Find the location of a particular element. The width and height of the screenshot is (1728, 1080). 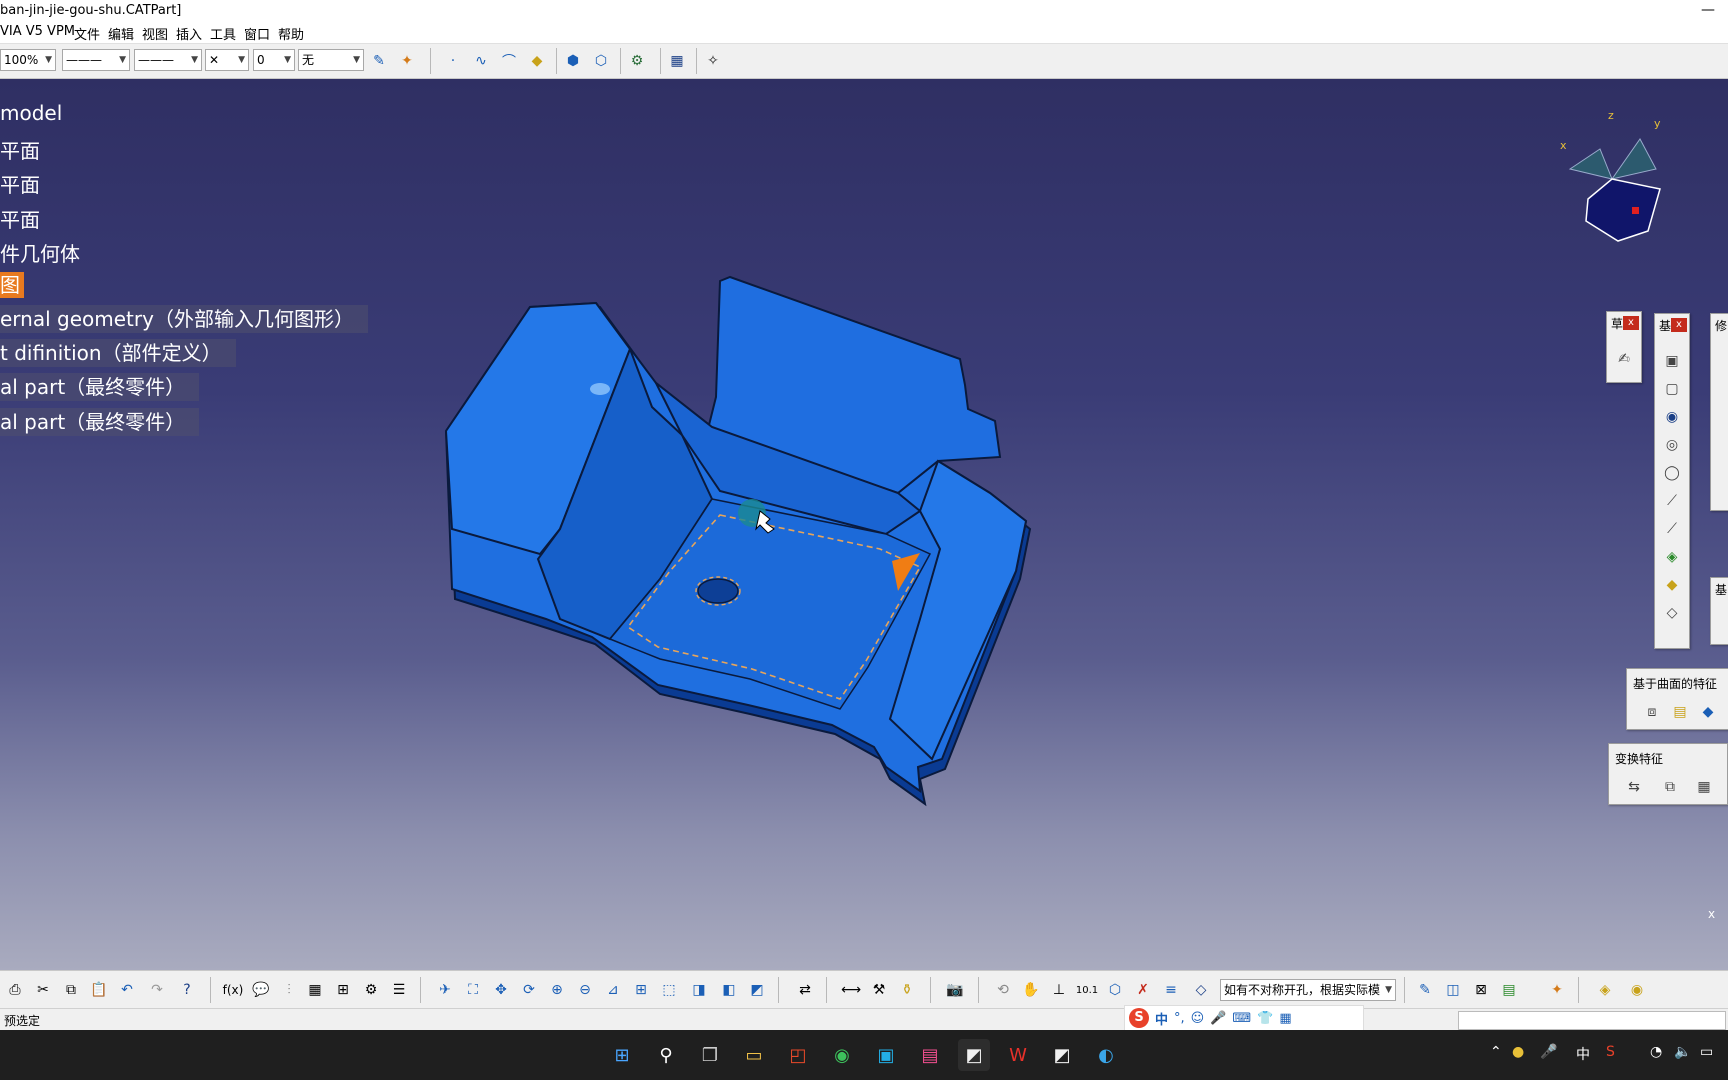

search-icon: ⚲ is located at coordinates (666, 1055).